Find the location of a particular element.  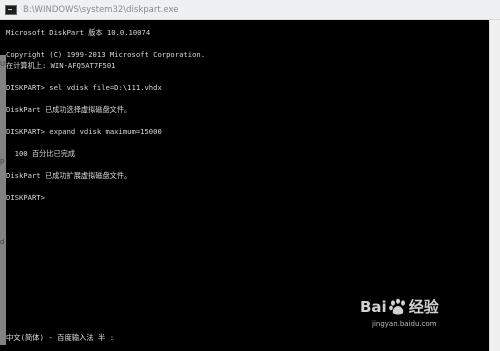

console-line: 在计算机上: WIN-AFQ5AT7F501 is located at coordinates (61, 65).